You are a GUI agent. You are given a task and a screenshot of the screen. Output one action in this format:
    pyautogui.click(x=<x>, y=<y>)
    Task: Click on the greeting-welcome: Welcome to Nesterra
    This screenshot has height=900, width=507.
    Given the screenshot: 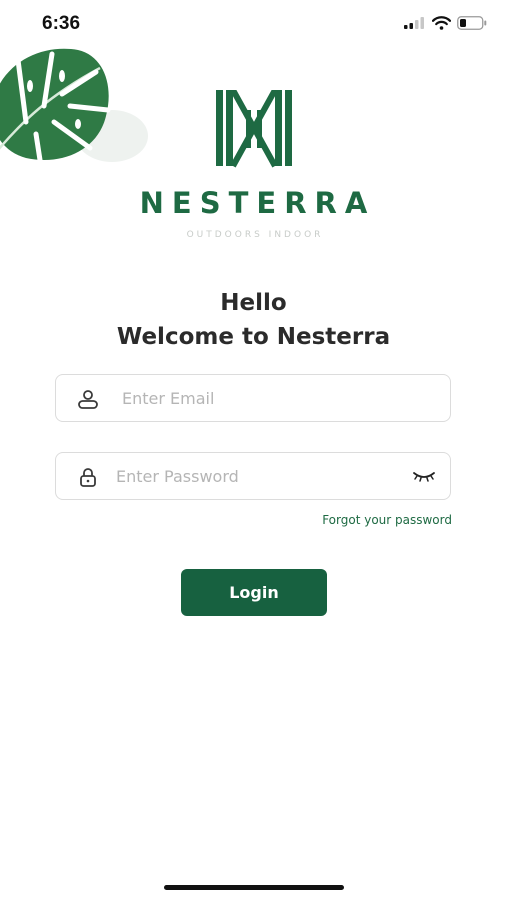 What is the action you would take?
    pyautogui.click(x=253, y=337)
    